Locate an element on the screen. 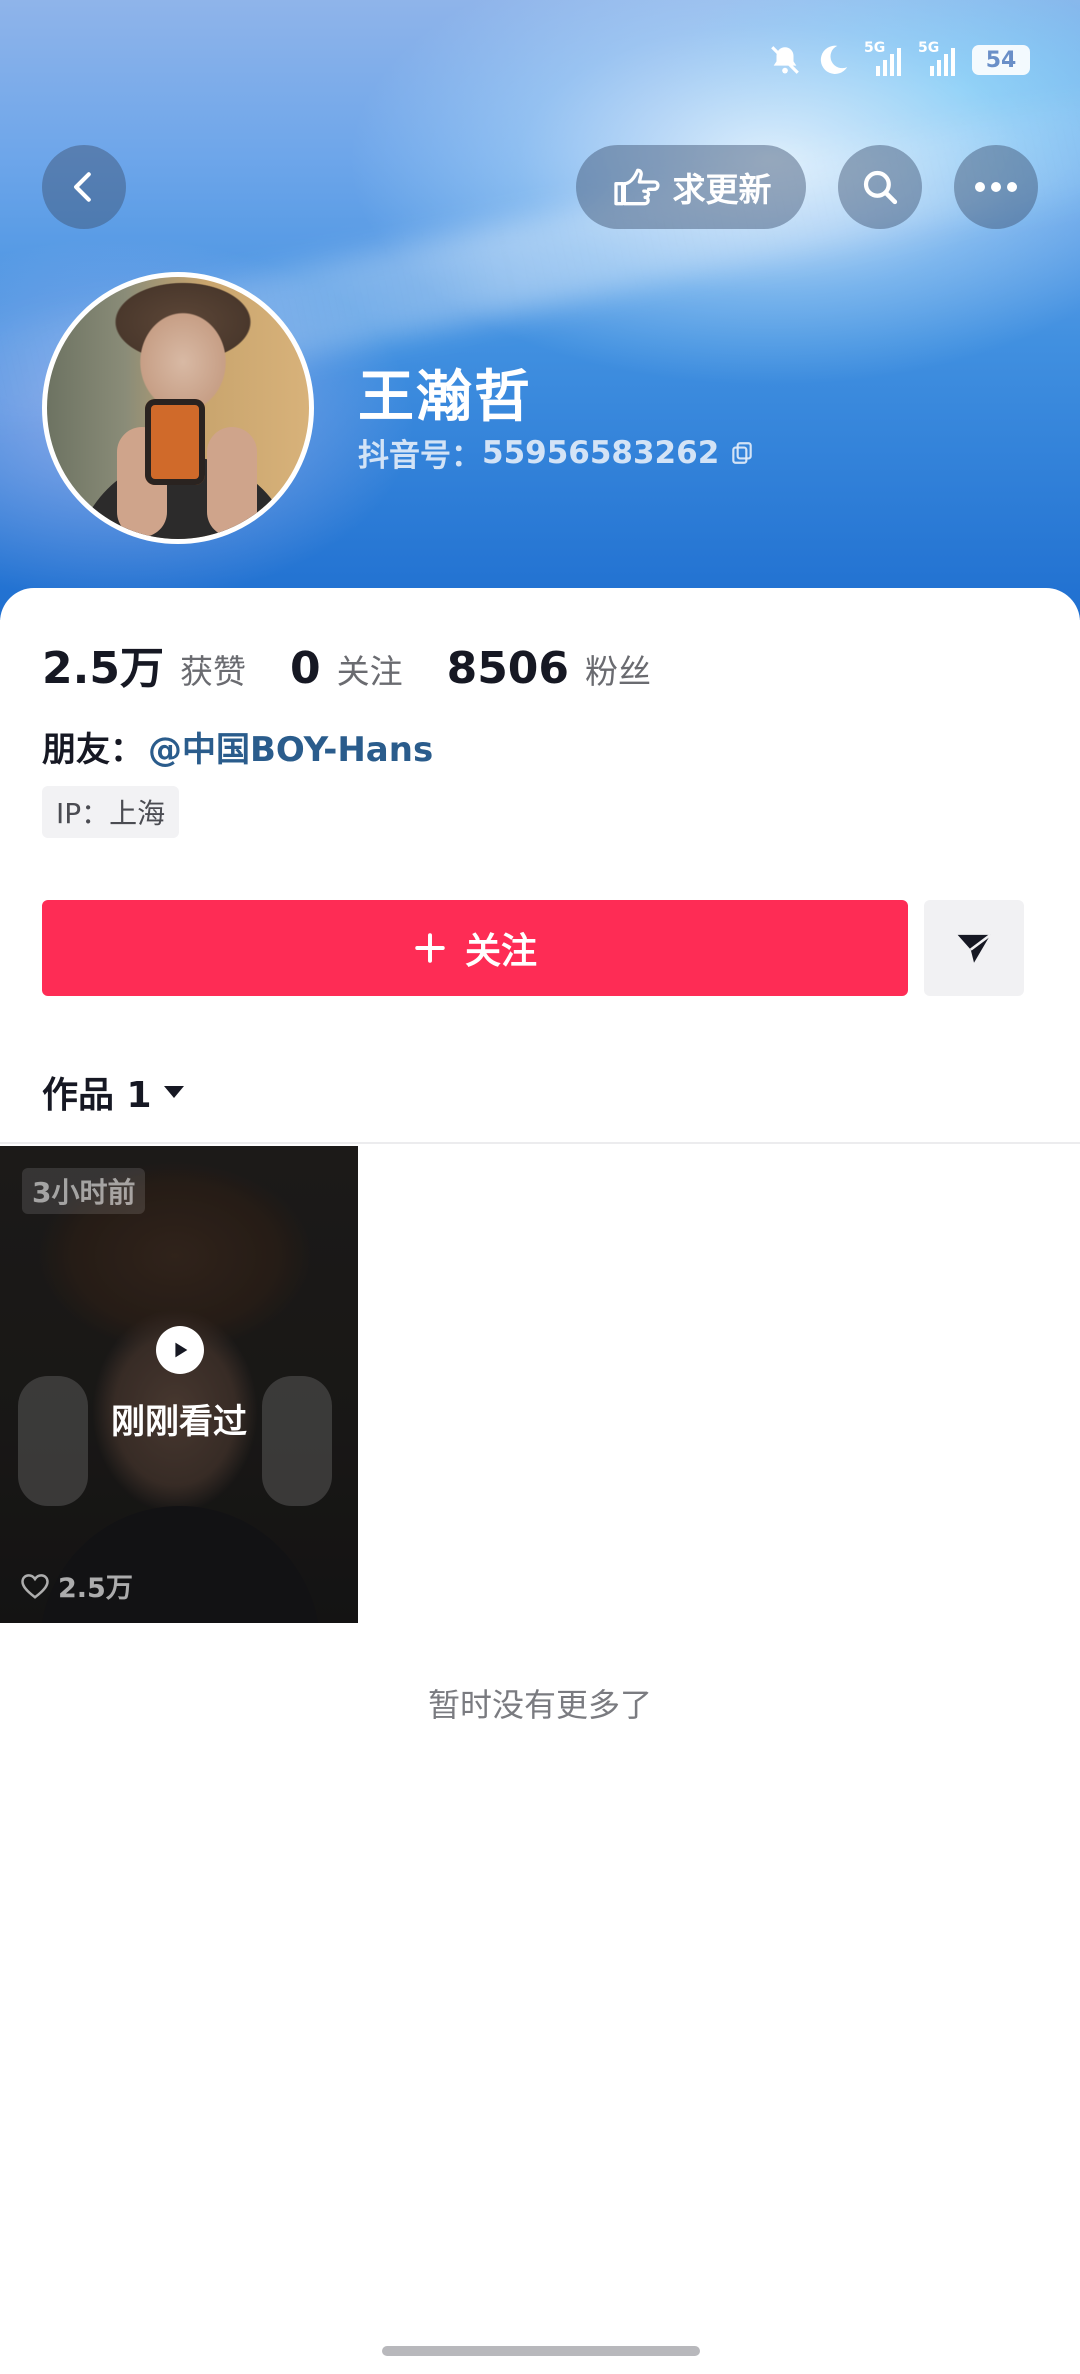 The width and height of the screenshot is (1080, 2374). heart-icon is located at coordinates (35, 1586).